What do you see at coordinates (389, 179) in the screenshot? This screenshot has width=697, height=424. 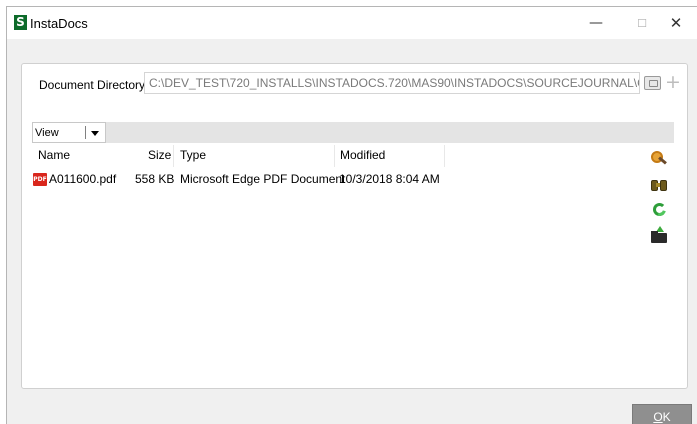 I see `file-modified: 10/3/2018 8:04 AM` at bounding box center [389, 179].